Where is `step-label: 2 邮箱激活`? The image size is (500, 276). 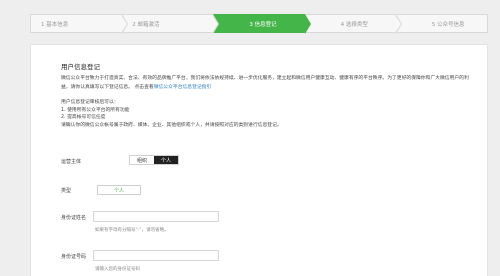 step-label: 2 邮箱激活 is located at coordinates (146, 24).